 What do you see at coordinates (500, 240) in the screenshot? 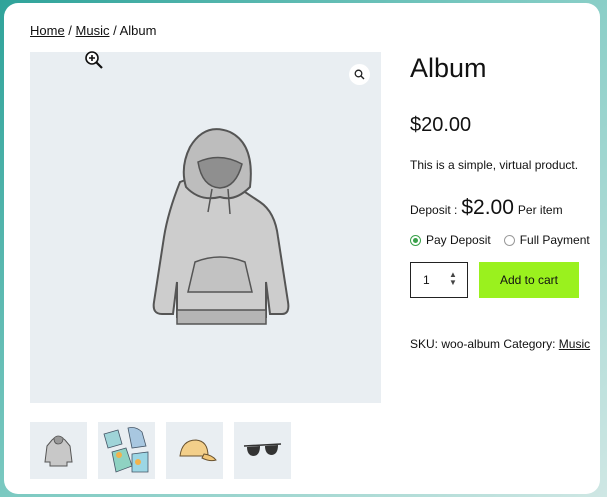
I see `payment-option-group: Pay Deposit Full Payment` at bounding box center [500, 240].